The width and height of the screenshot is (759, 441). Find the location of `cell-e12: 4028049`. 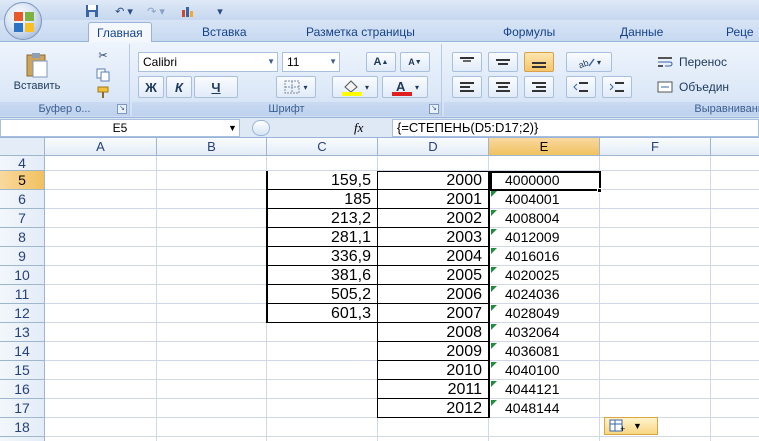

cell-e12: 4028049 is located at coordinates (544, 313).